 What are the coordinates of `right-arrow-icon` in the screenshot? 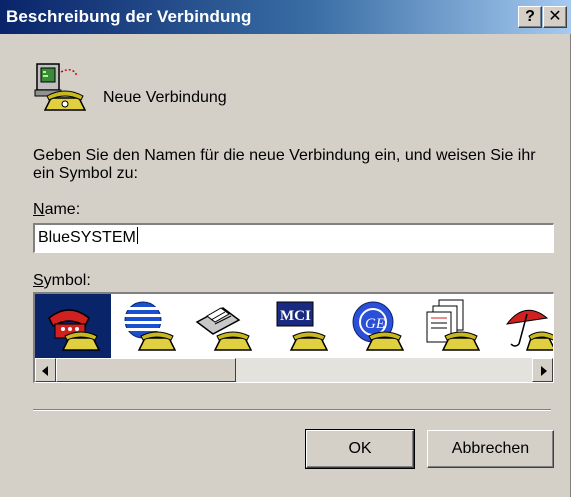 It's located at (544, 371).